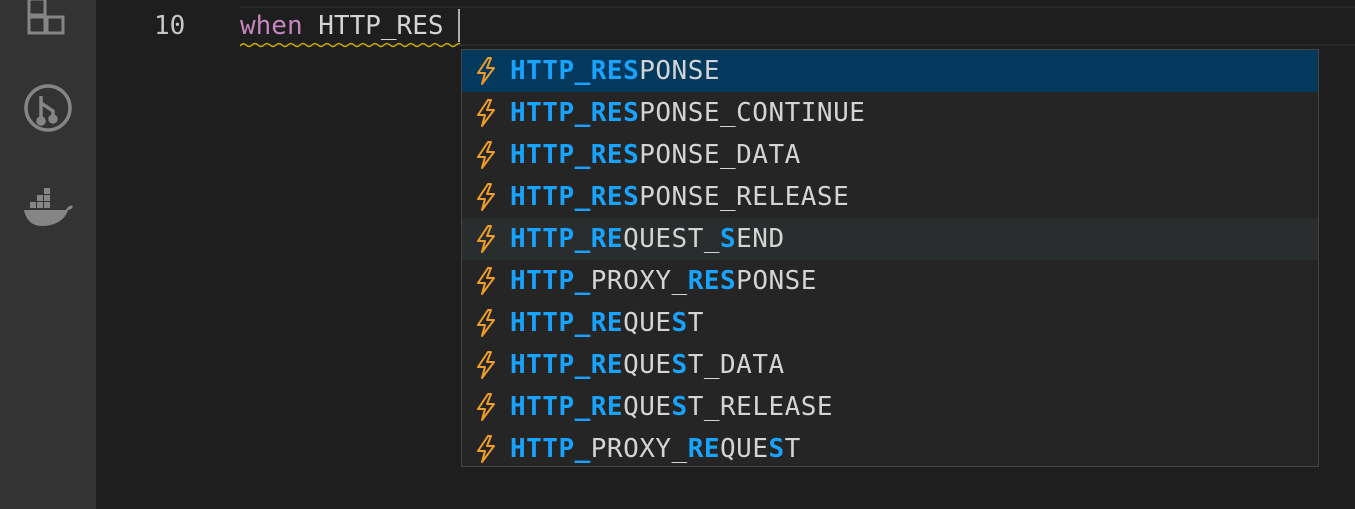  I want to click on identifier-token: HTTP_RES, so click(373, 26).